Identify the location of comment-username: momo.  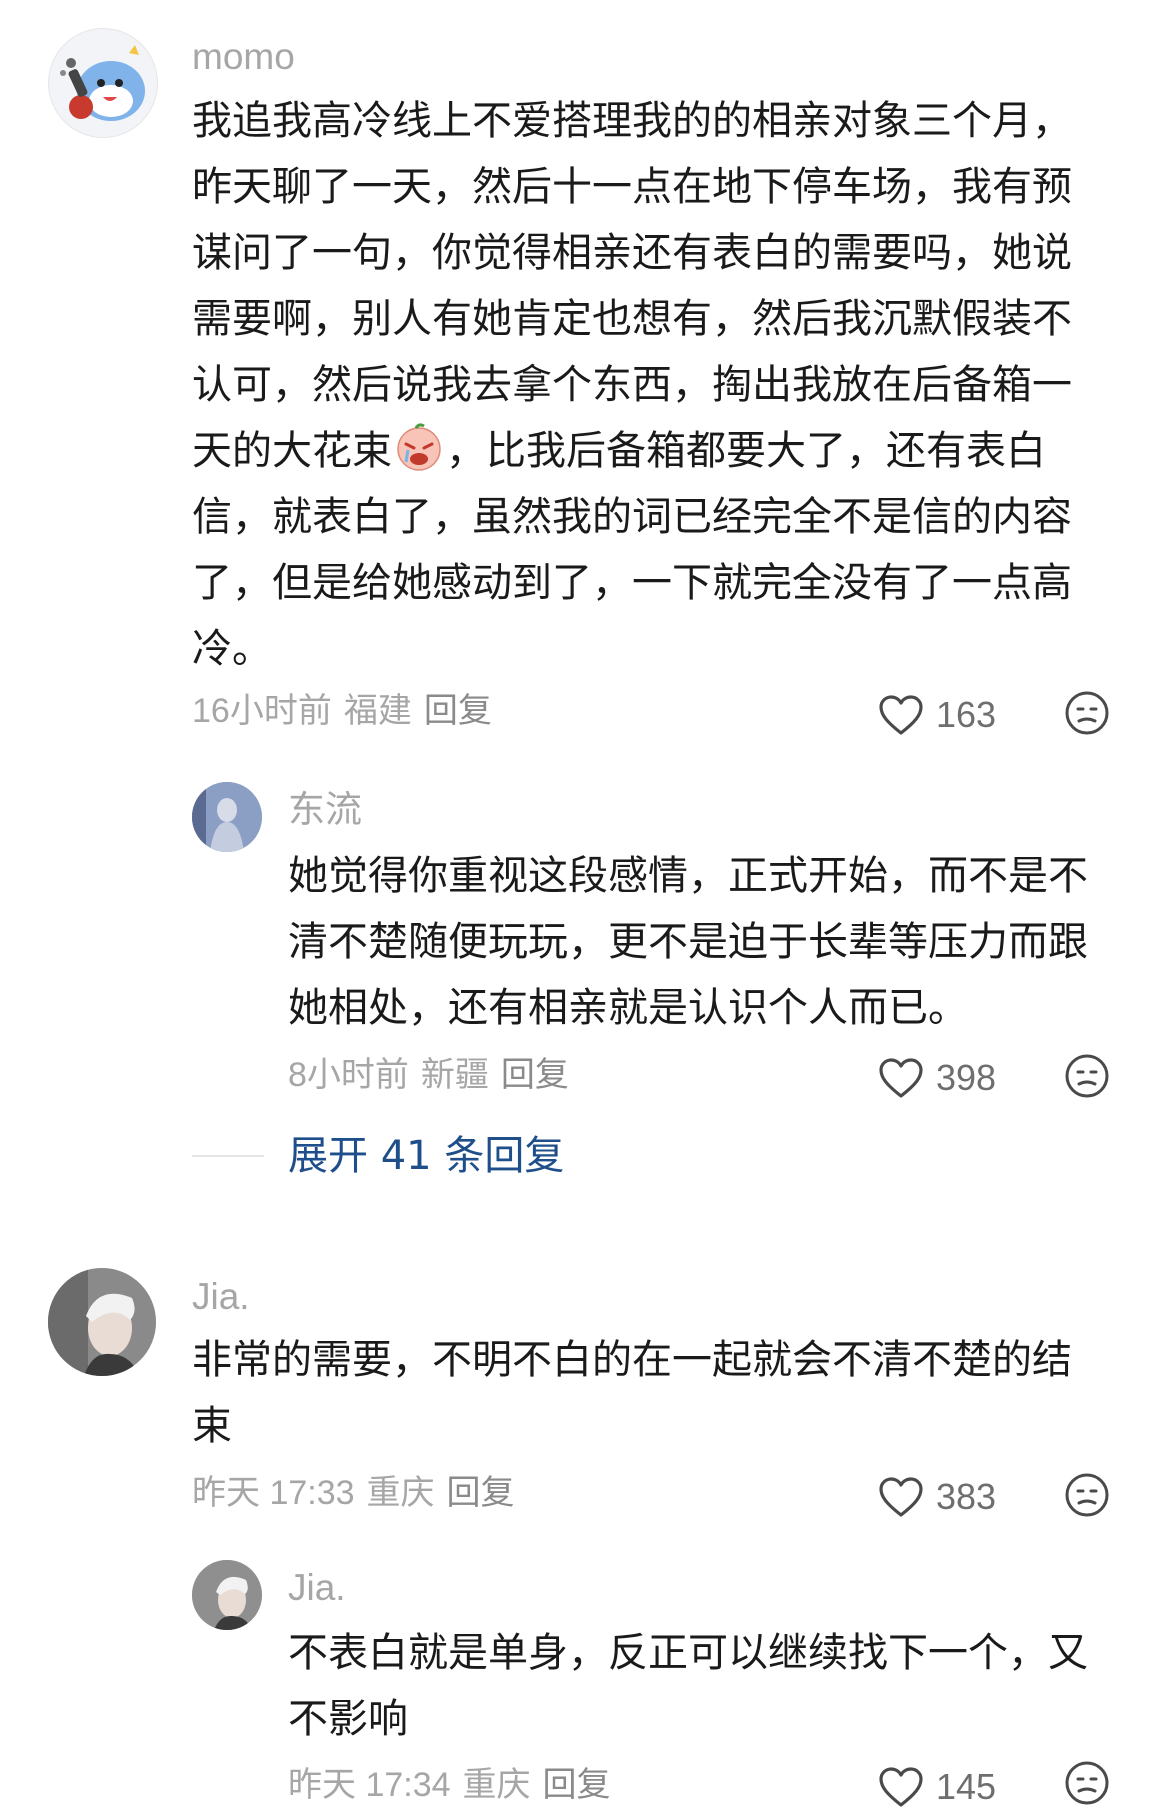
(243, 56).